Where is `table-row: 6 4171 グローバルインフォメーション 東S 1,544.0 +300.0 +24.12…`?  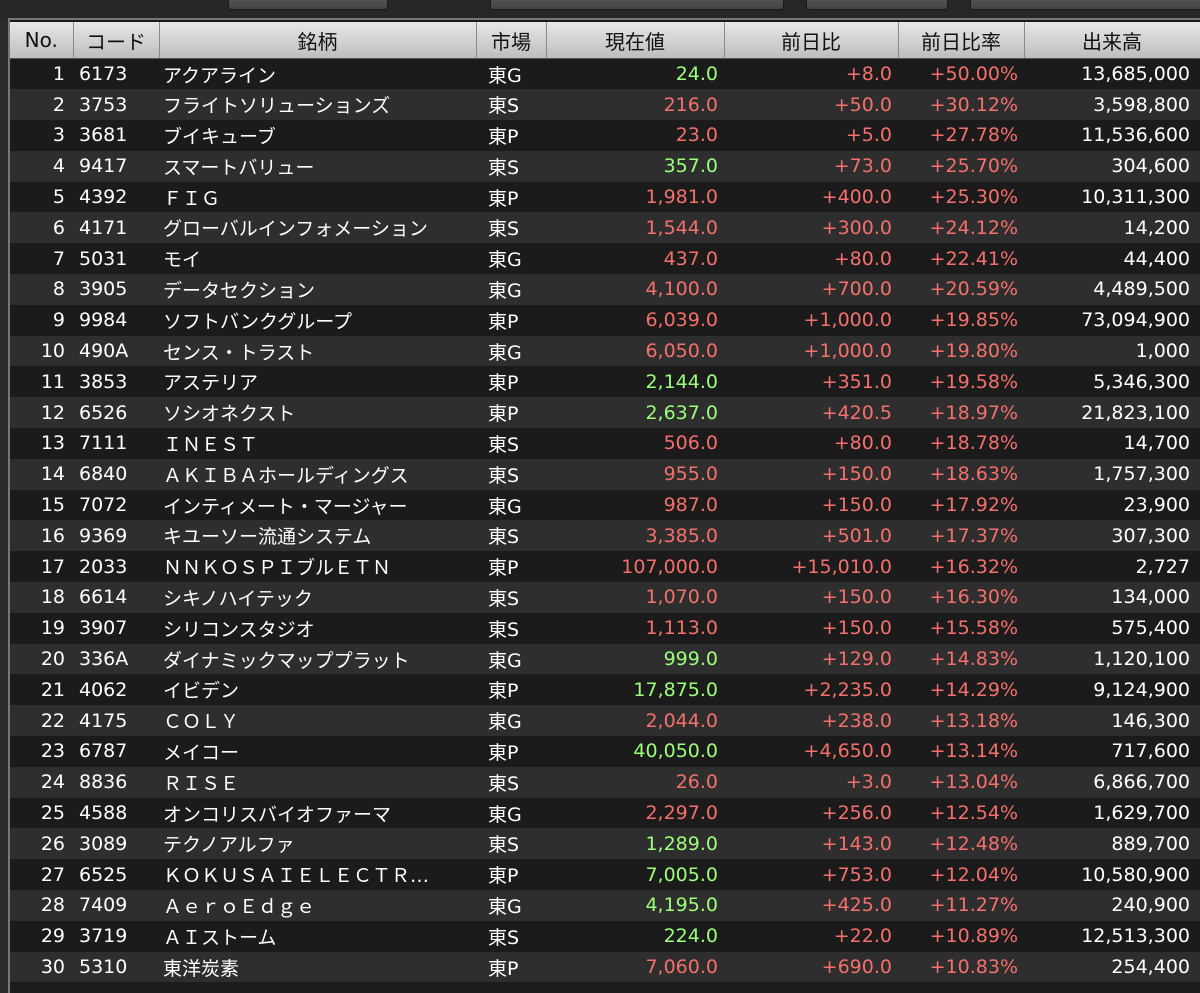 table-row: 6 4171 グローバルインフォメーション 東S 1,544.0 +300.0 +24.12… is located at coordinates (605, 228).